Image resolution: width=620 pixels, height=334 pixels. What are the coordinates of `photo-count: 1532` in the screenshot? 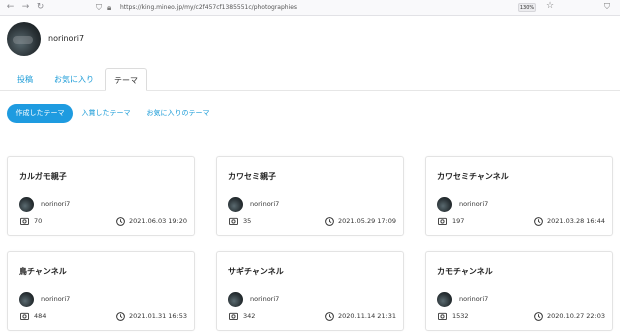 It's located at (460, 316).